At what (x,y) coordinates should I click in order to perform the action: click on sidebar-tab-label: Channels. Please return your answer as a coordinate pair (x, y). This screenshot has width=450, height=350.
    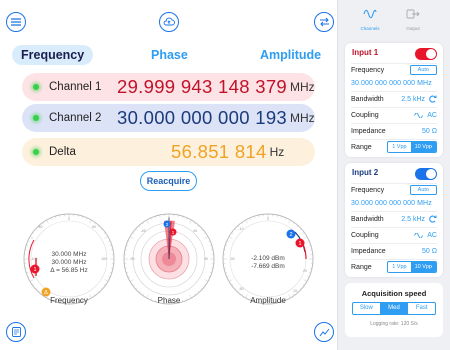
    Looking at the image, I should click on (370, 28).